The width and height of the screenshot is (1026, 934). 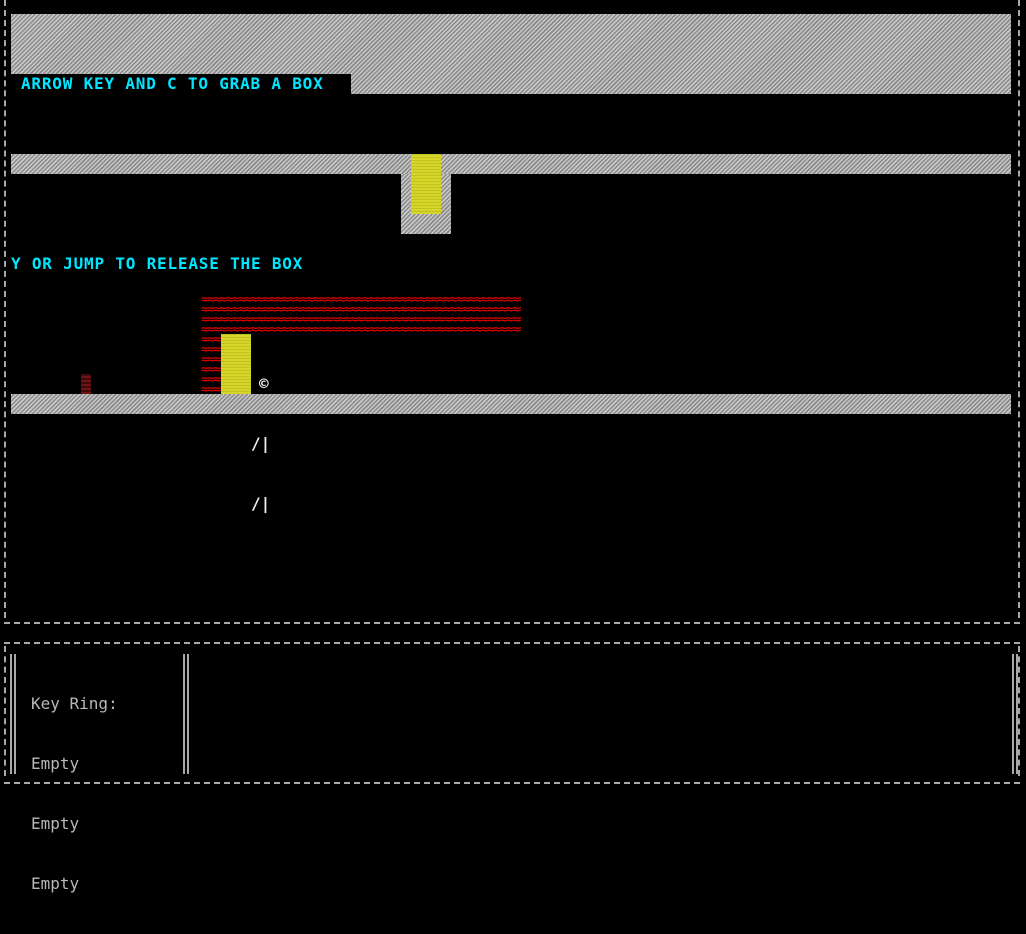 What do you see at coordinates (236, 364) in the screenshot?
I see `pushable-box-held` at bounding box center [236, 364].